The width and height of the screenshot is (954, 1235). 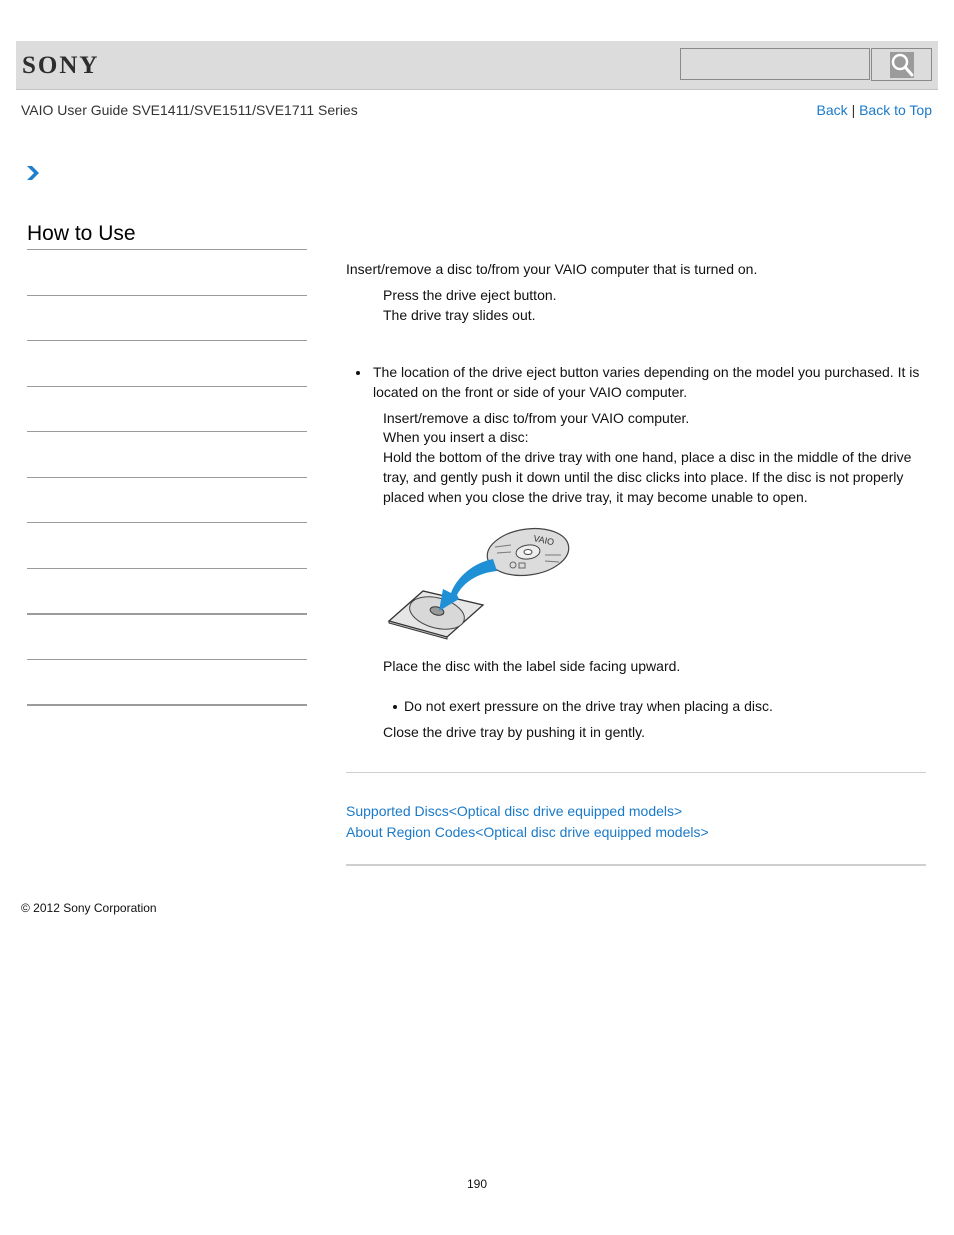 I want to click on search-input, so click(x=775, y=64).